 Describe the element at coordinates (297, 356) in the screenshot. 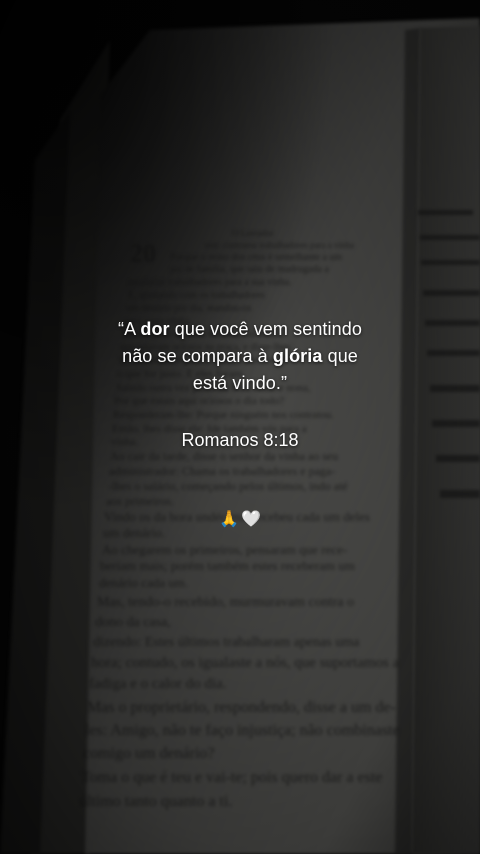

I see `quote-highlight-gloria: glória` at that location.